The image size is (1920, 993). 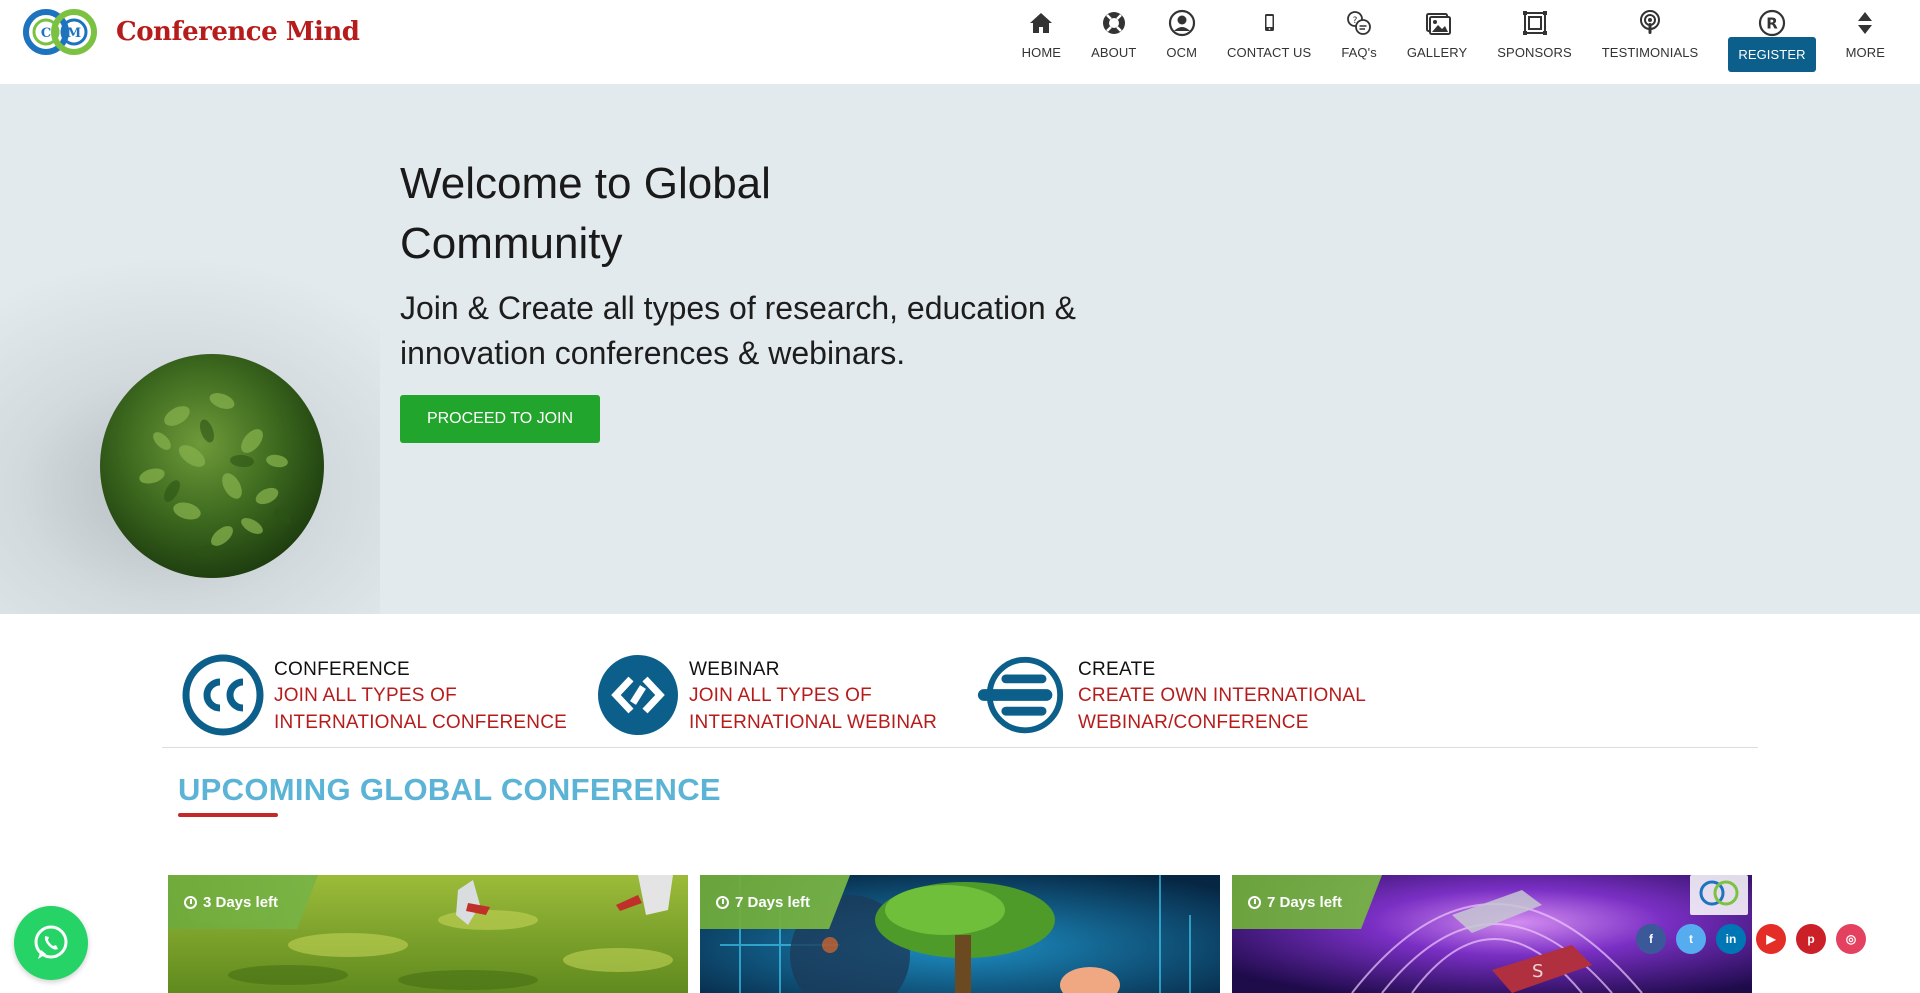 What do you see at coordinates (1020, 695) in the screenshot?
I see `create-lines-icon` at bounding box center [1020, 695].